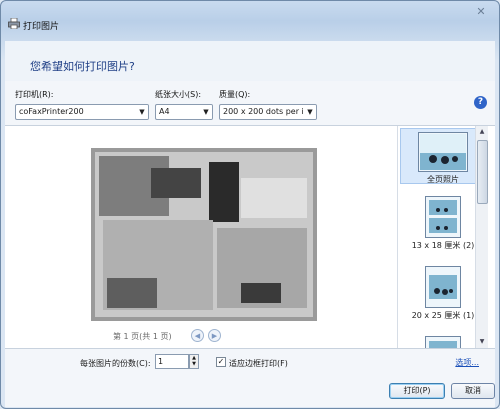 This screenshot has height=409, width=500. Describe the element at coordinates (481, 12) in the screenshot. I see `close-button: ✕` at that location.